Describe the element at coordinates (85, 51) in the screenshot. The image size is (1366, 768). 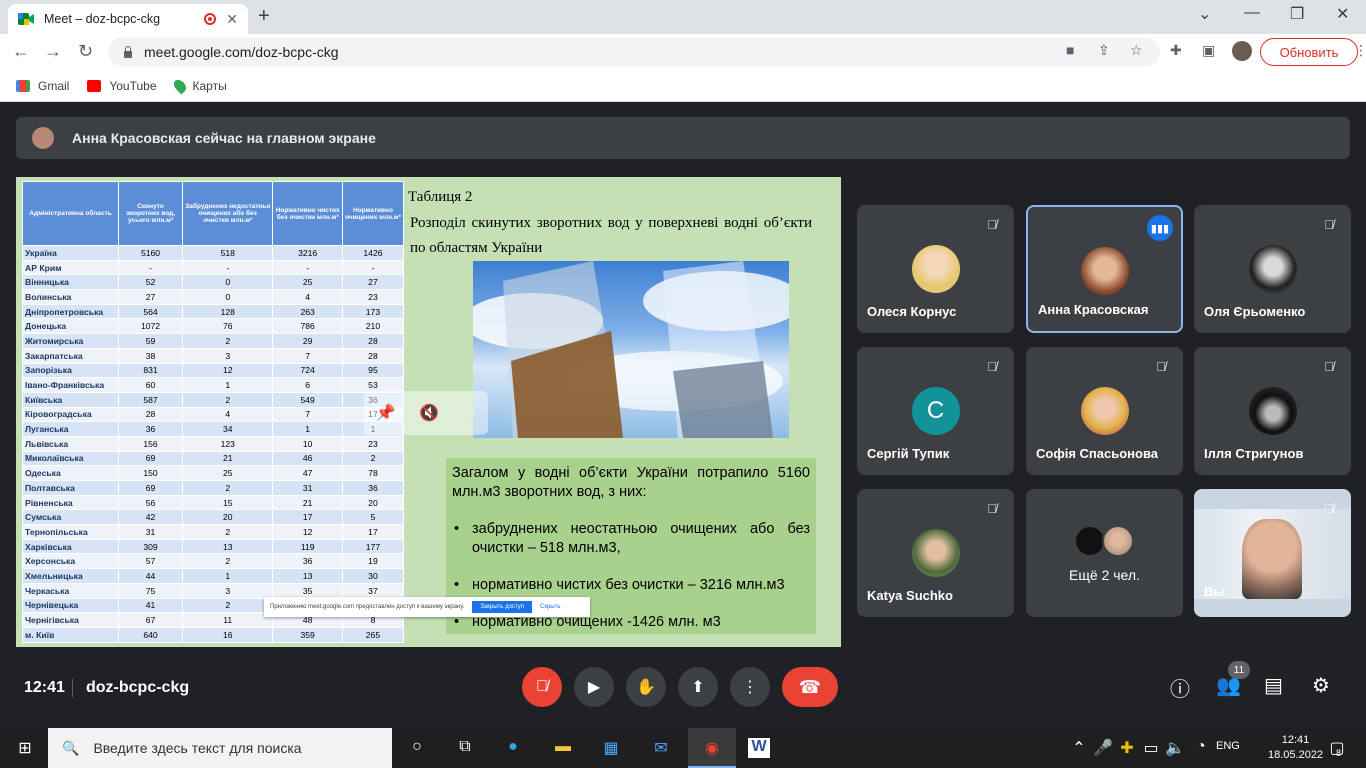
I see `reload-button: ↻` at that location.